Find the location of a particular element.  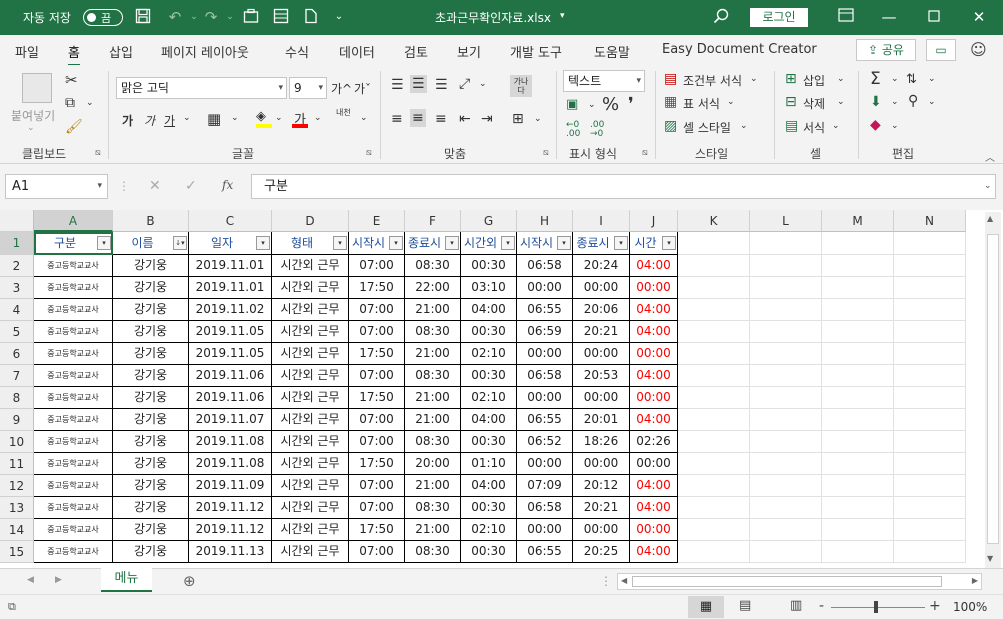

redo-icon: ↷ is located at coordinates (211, 17).